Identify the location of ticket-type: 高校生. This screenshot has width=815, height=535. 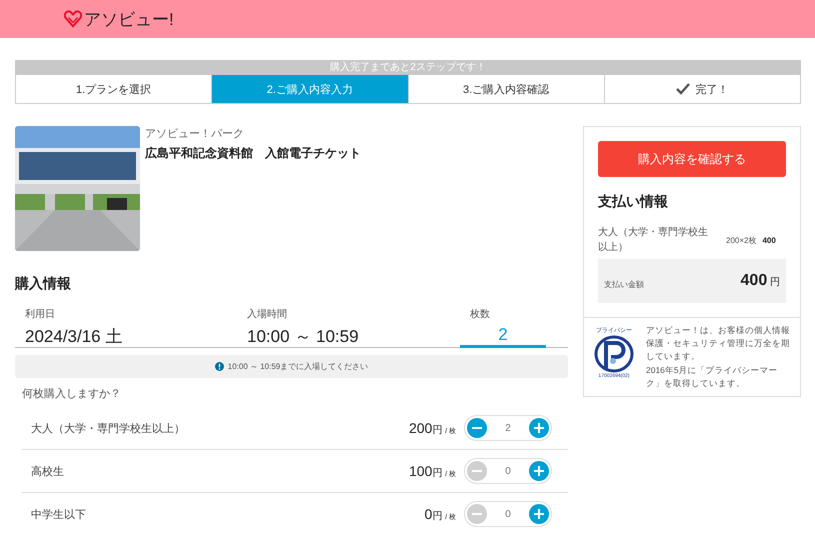
(48, 471).